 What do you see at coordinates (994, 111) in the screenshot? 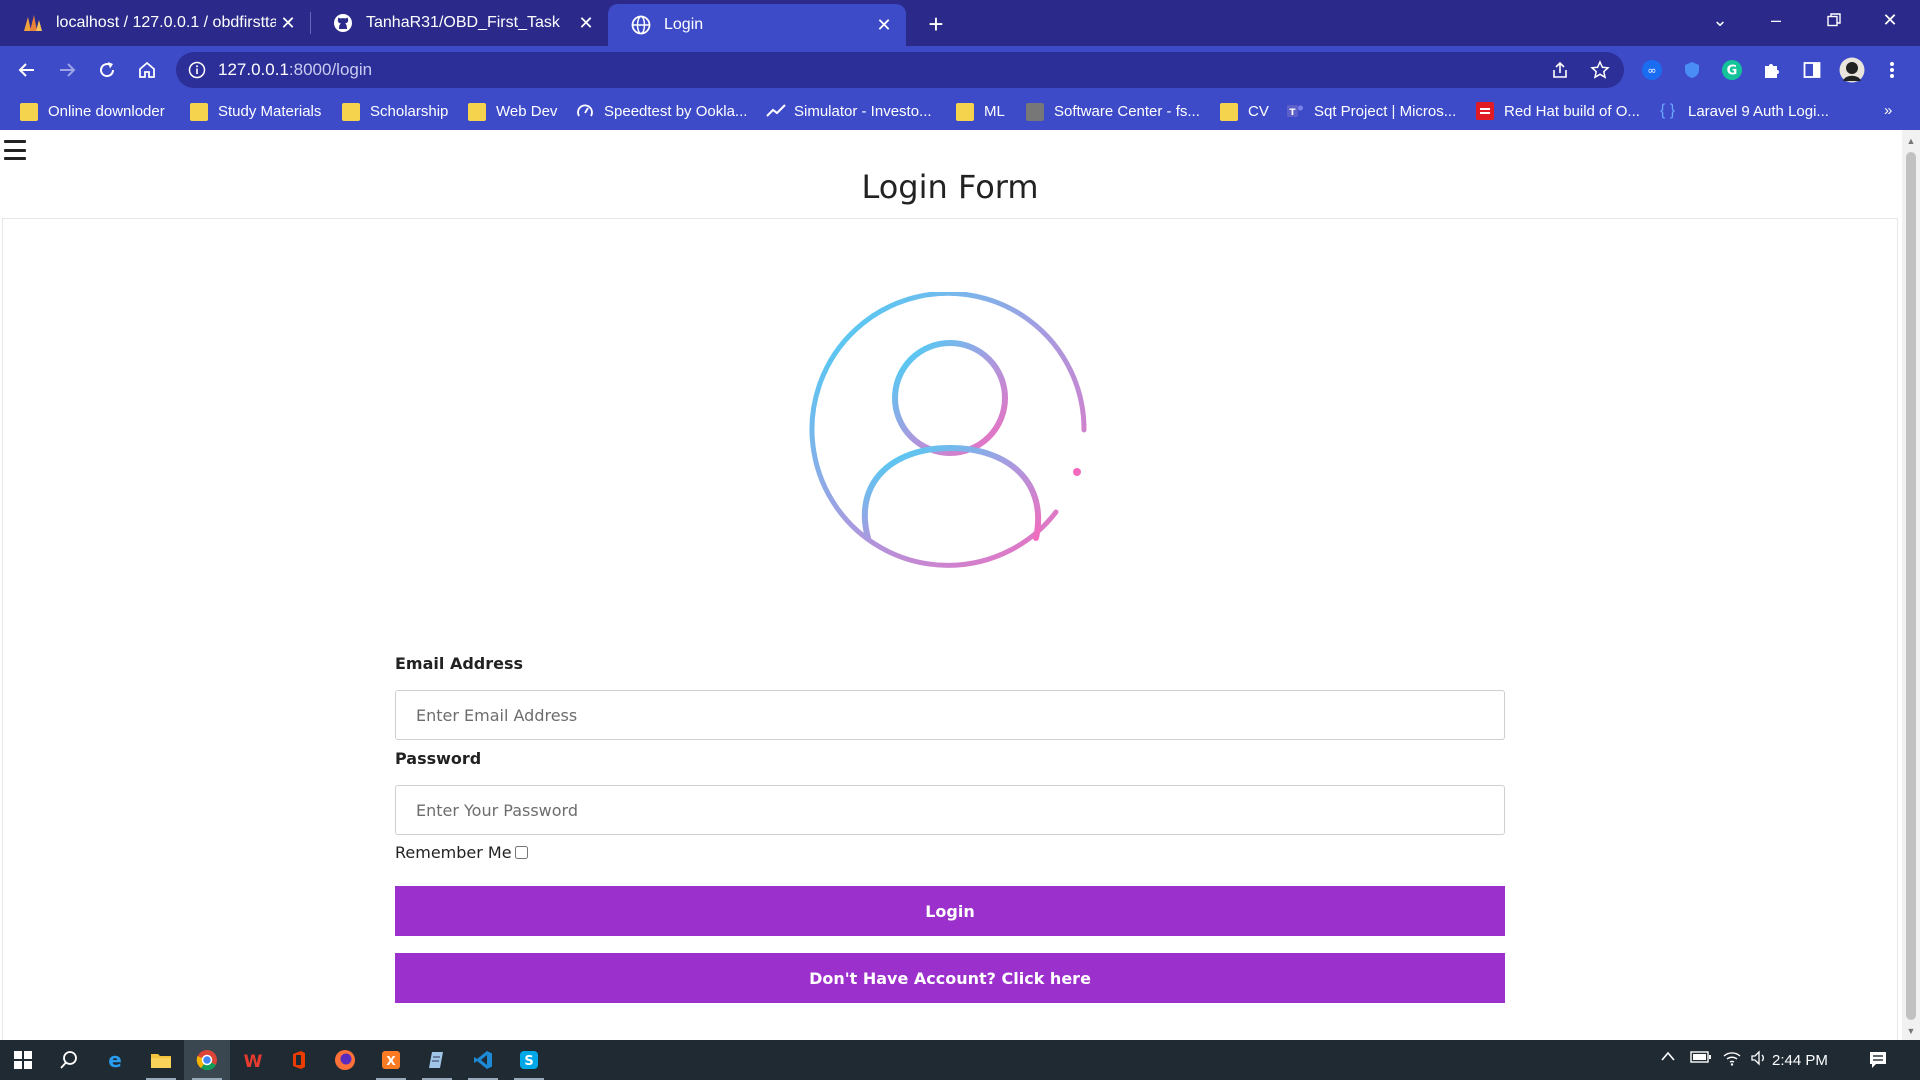
I see `bookmark-label: ML` at bounding box center [994, 111].